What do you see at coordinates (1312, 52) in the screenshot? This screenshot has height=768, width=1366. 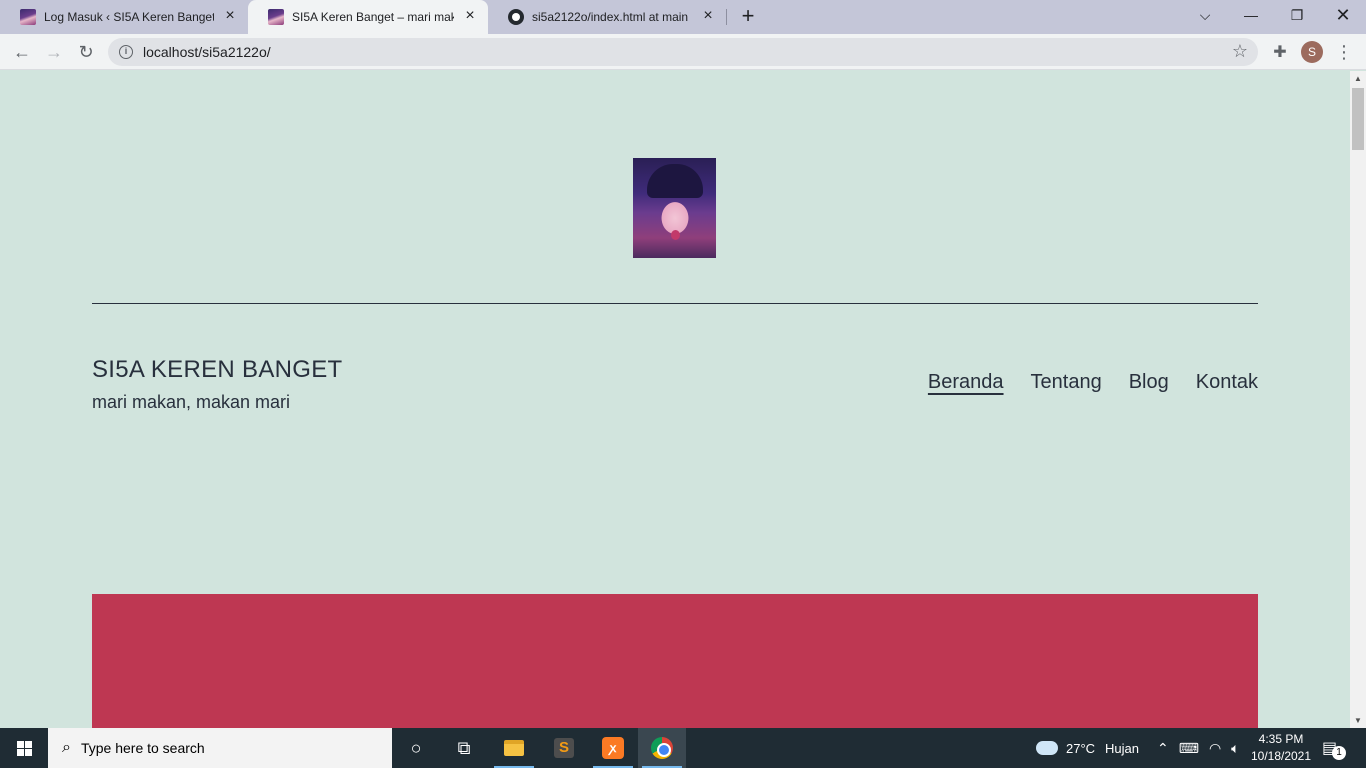 I see `profile-avatar: S` at bounding box center [1312, 52].